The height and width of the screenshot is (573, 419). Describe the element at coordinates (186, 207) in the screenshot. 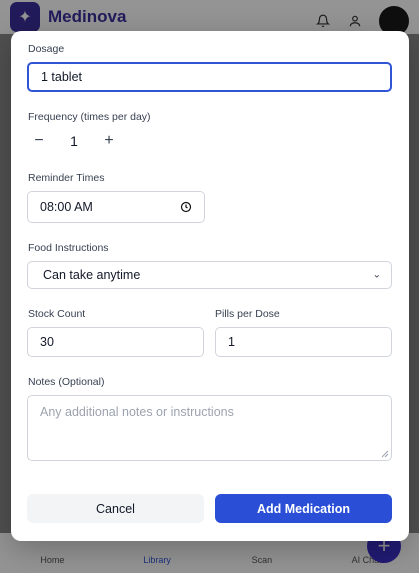

I see `clock-icon` at that location.